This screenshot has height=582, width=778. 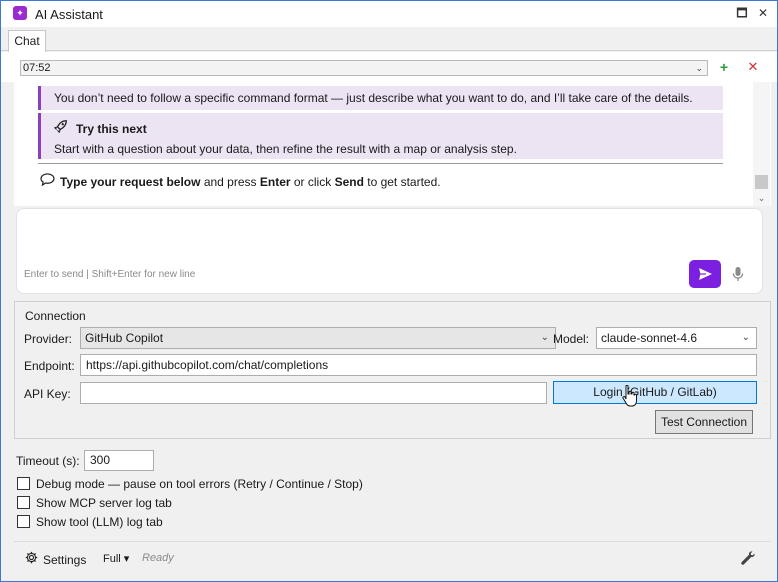 What do you see at coordinates (629, 396) in the screenshot?
I see `mouse-cursor-icon` at bounding box center [629, 396].